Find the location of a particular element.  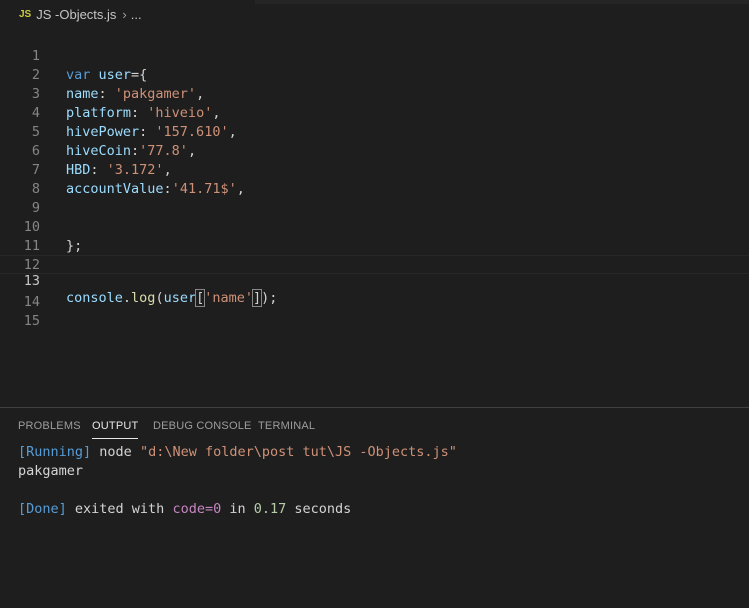

breadcrumb-file: JS -Objects.js is located at coordinates (76, 14).